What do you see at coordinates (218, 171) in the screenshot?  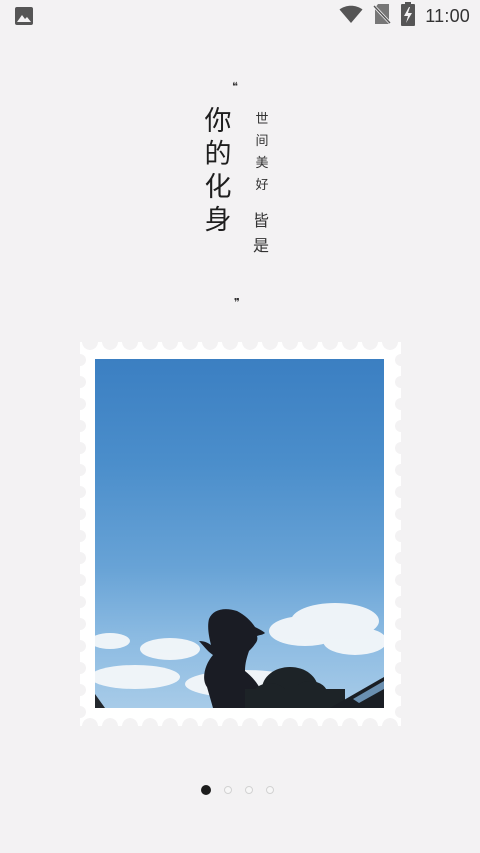 I see `poem-title: 你 的 化 身` at bounding box center [218, 171].